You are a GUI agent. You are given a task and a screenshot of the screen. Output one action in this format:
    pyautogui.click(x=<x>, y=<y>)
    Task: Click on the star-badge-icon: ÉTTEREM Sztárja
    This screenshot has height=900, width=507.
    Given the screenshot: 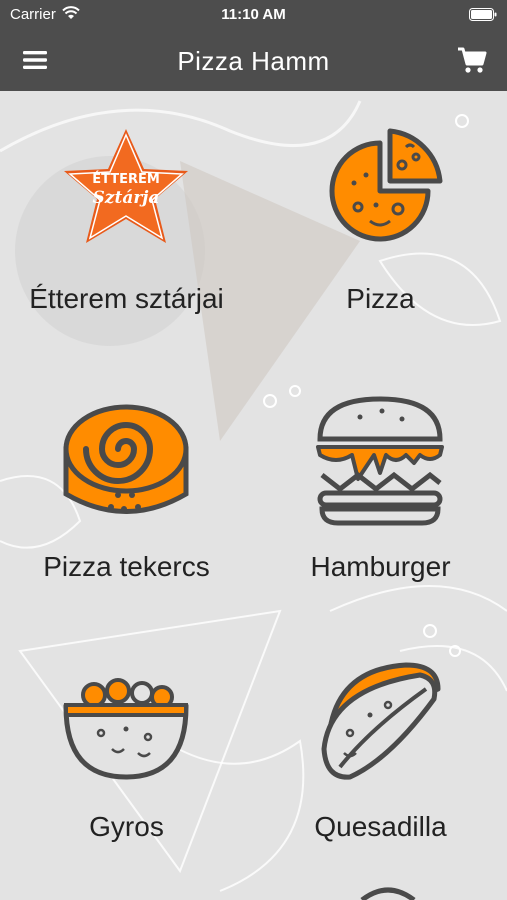 What is the action you would take?
    pyautogui.click(x=126, y=186)
    